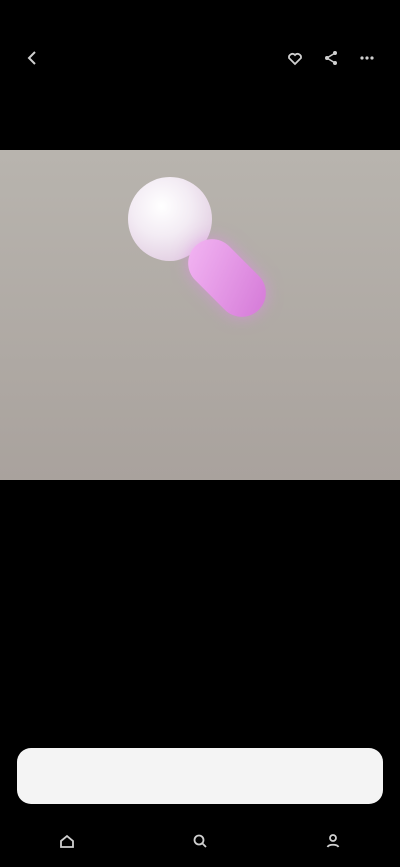 The height and width of the screenshot is (867, 400). I want to click on image-caption, so click(200, 424).